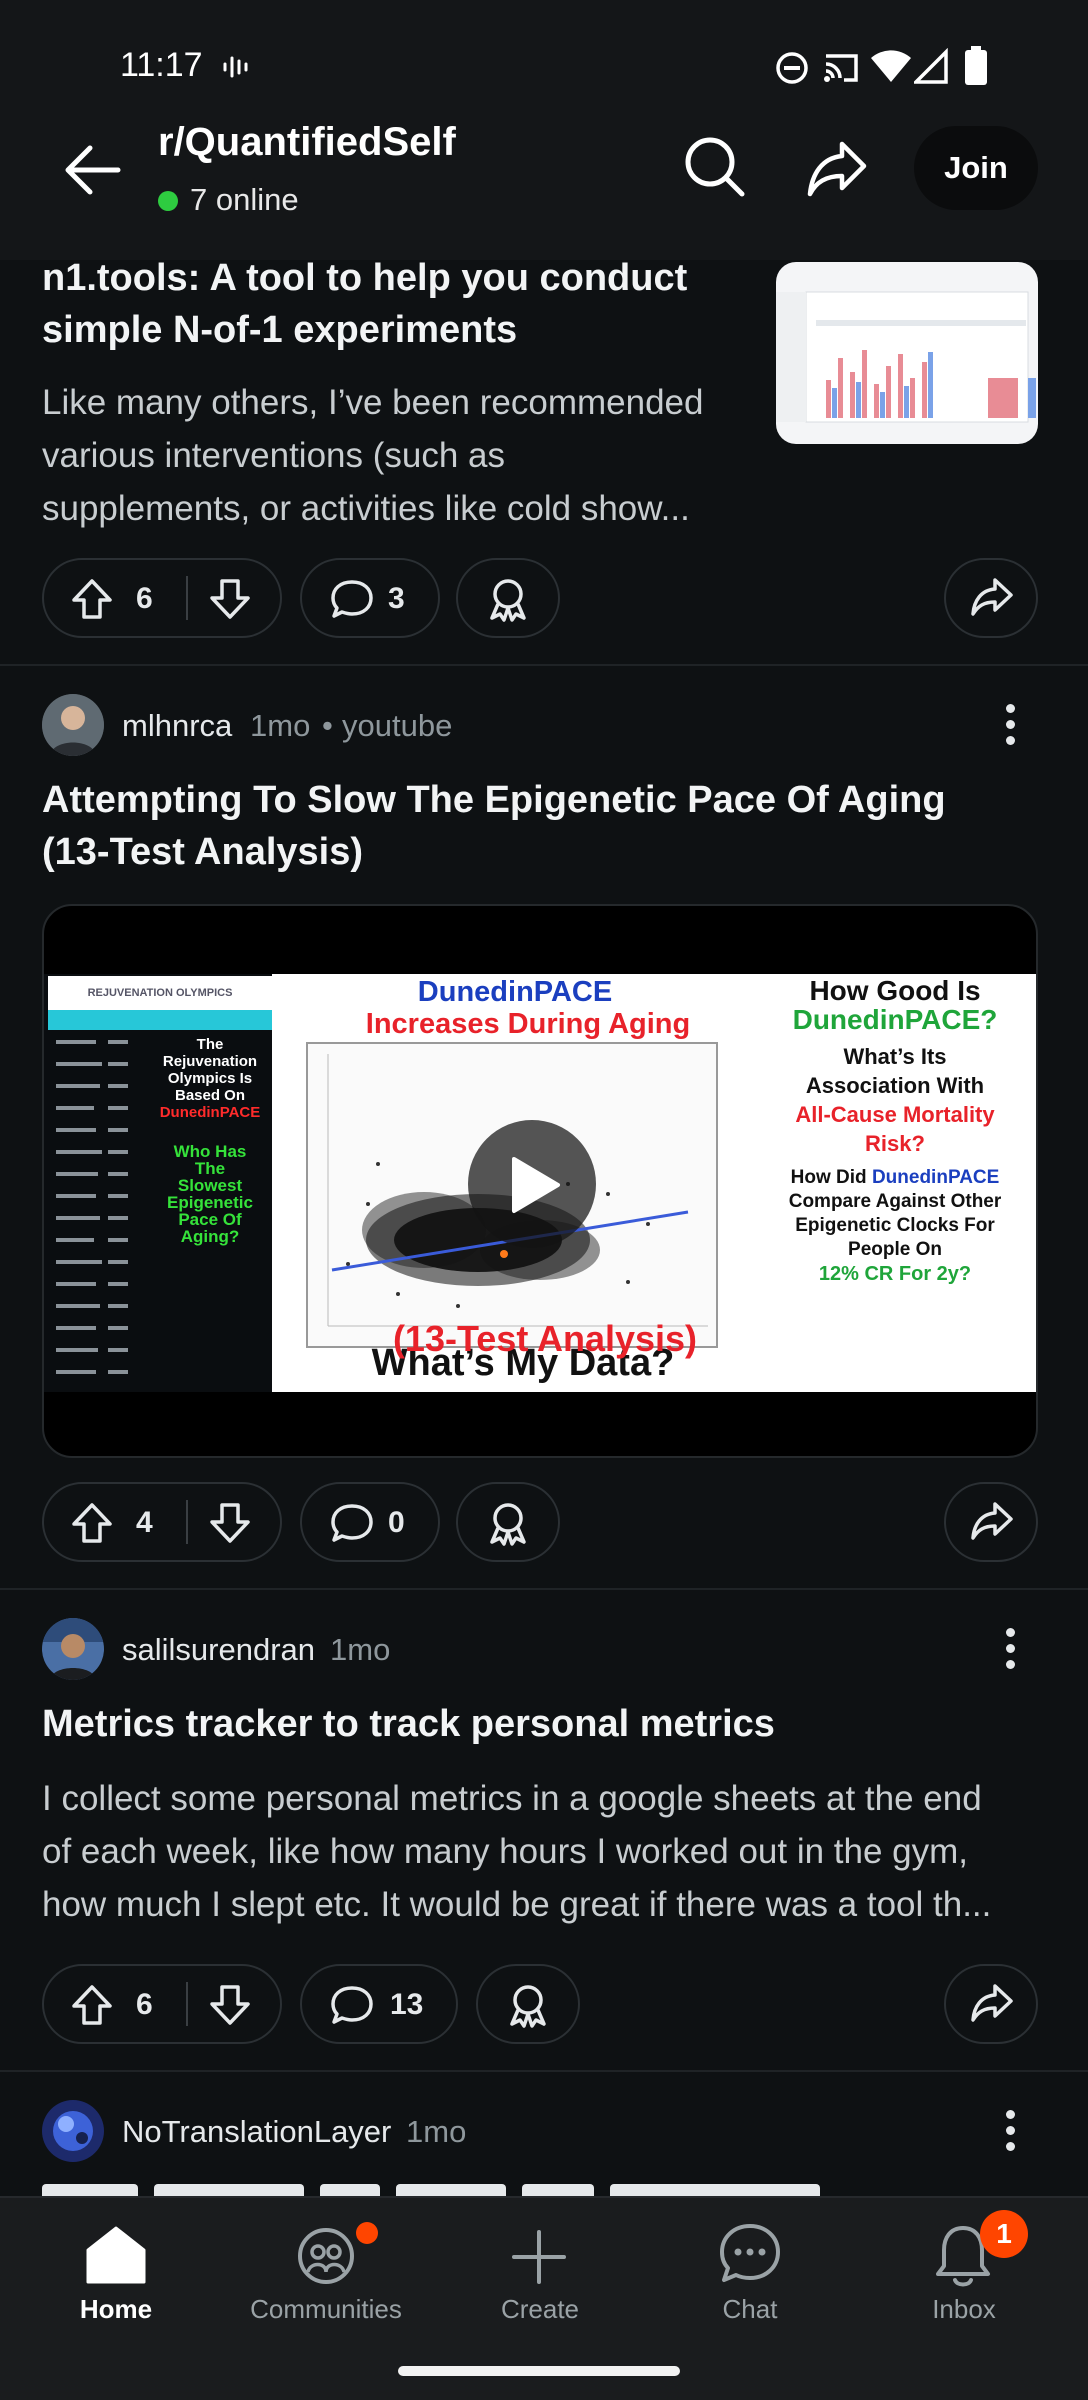 This screenshot has height=2400, width=1088. What do you see at coordinates (93, 170) in the screenshot?
I see `back-arrow-icon` at bounding box center [93, 170].